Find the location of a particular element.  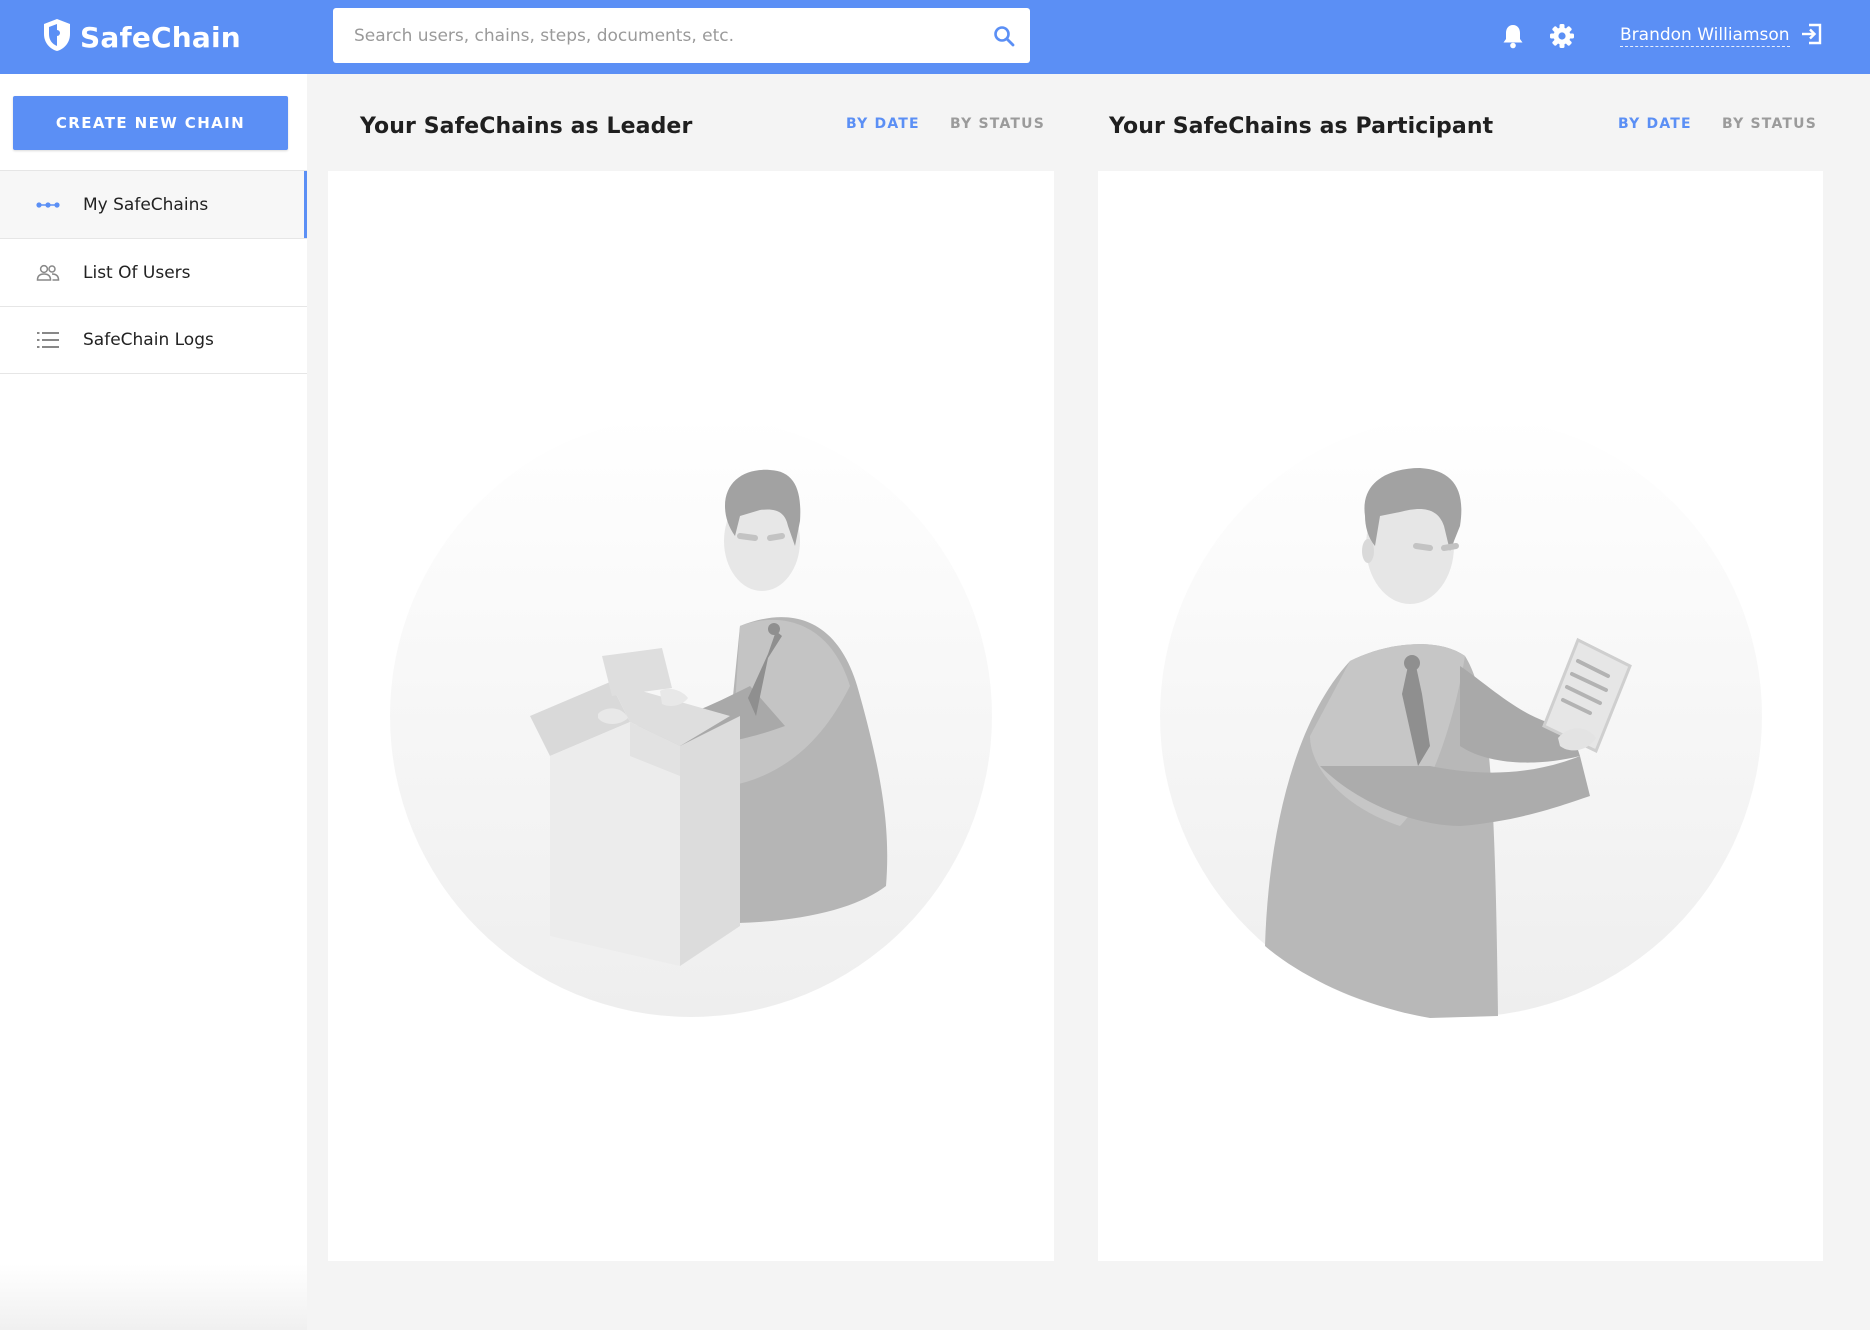

participant-sort-by-date: BY DATE is located at coordinates (1655, 124).